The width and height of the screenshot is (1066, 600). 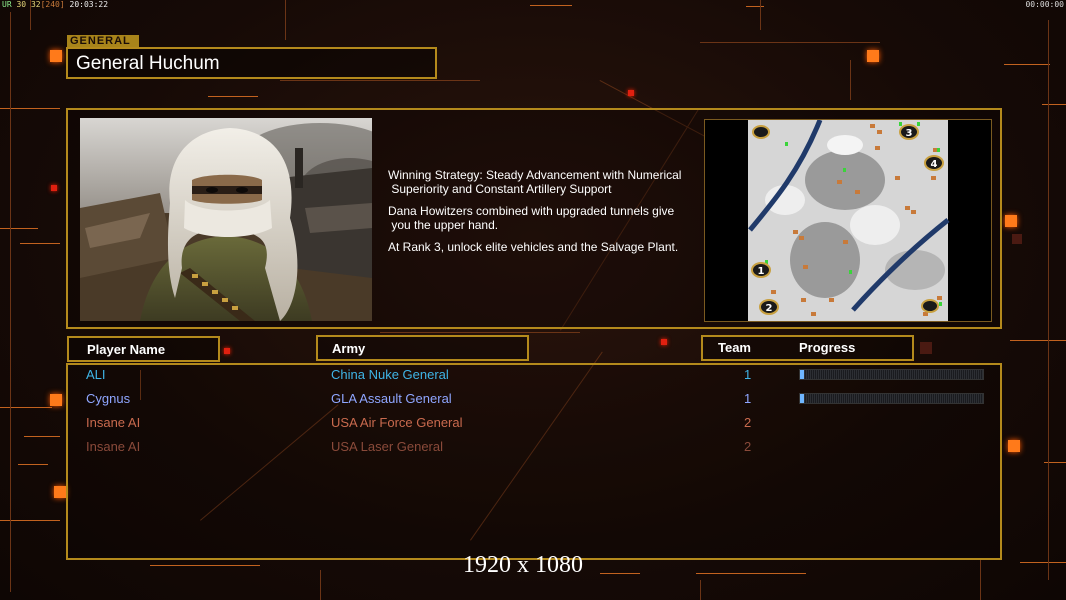 I want to click on general-name: General Huchum, so click(x=148, y=63).